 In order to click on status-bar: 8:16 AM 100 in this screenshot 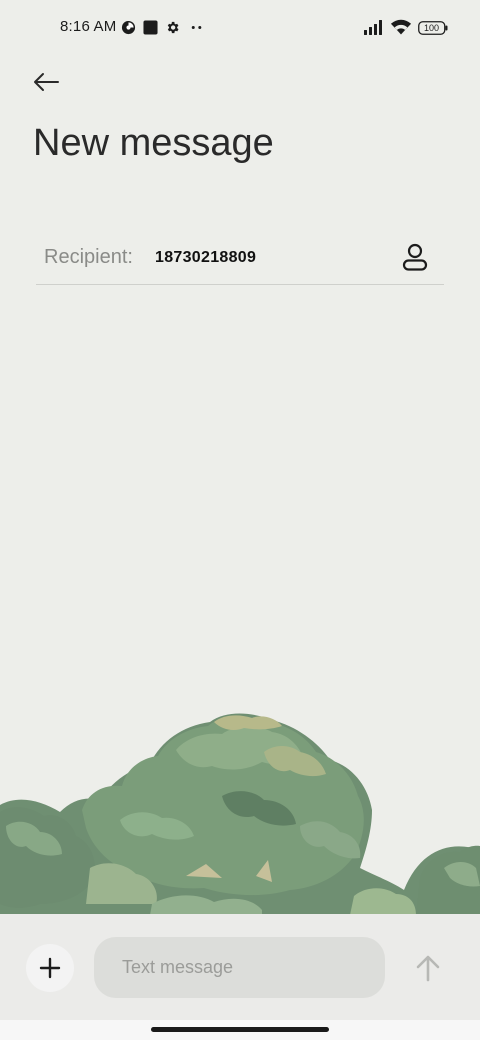, I will do `click(240, 28)`.